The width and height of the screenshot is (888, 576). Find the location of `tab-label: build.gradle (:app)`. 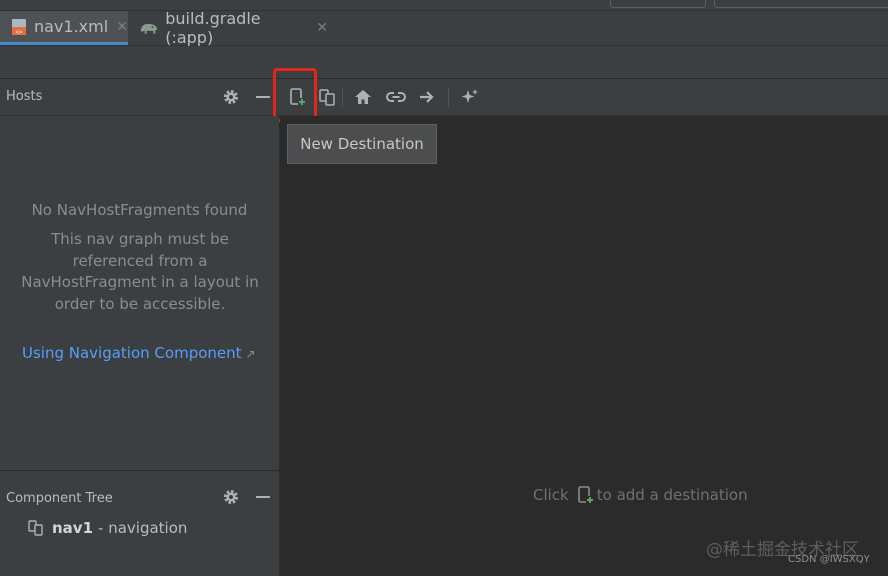

tab-label: build.gradle (:app) is located at coordinates (213, 28).